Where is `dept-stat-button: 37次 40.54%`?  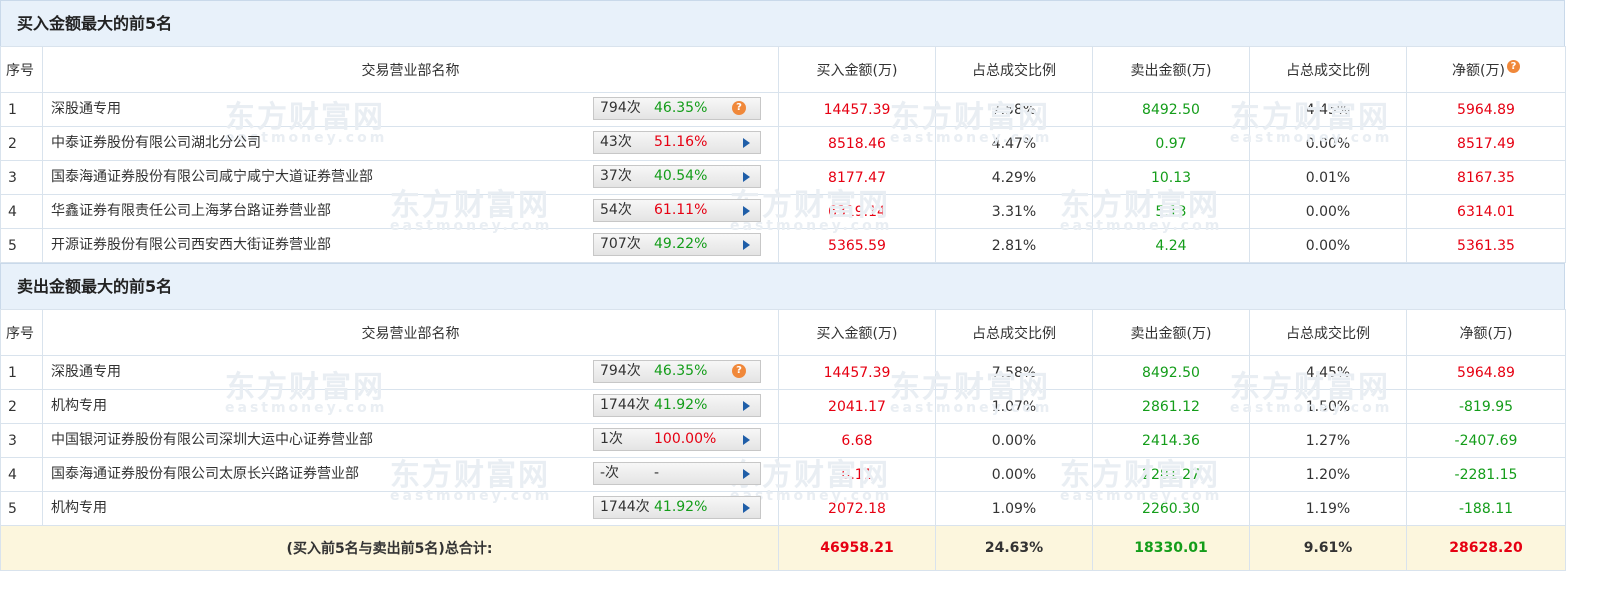
dept-stat-button: 37次 40.54% is located at coordinates (677, 176).